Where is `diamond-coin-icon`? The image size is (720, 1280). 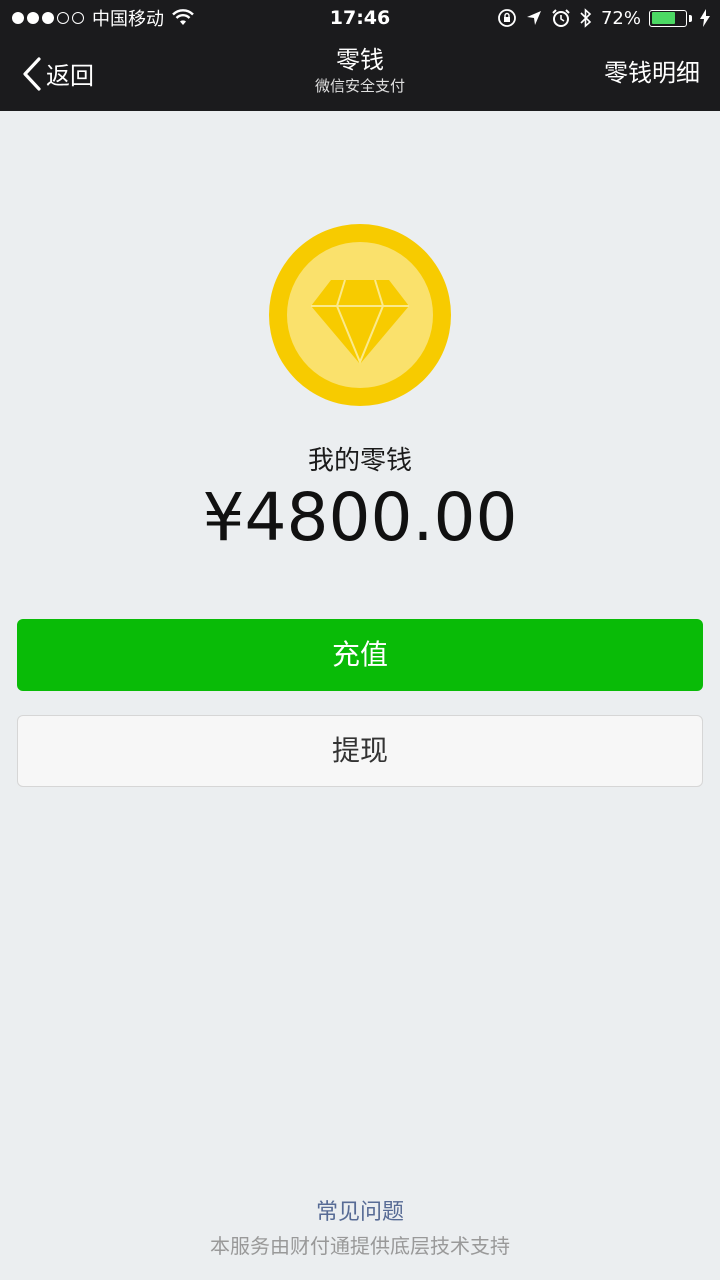 diamond-coin-icon is located at coordinates (360, 315).